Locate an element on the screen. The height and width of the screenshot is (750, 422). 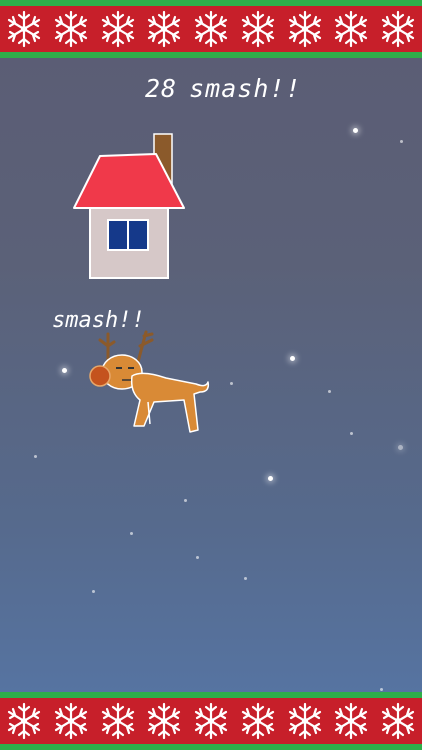
house-target is located at coordinates (130, 206).